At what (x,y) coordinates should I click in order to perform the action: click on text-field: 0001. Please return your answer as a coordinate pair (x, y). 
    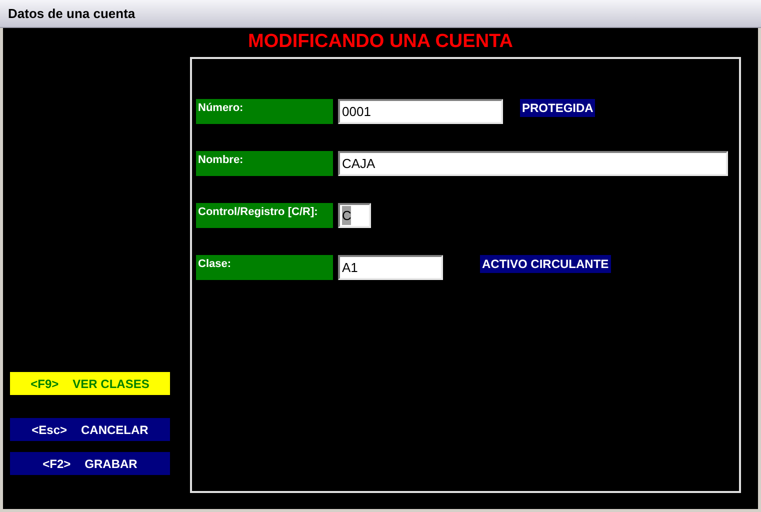
    Looking at the image, I should click on (420, 111).